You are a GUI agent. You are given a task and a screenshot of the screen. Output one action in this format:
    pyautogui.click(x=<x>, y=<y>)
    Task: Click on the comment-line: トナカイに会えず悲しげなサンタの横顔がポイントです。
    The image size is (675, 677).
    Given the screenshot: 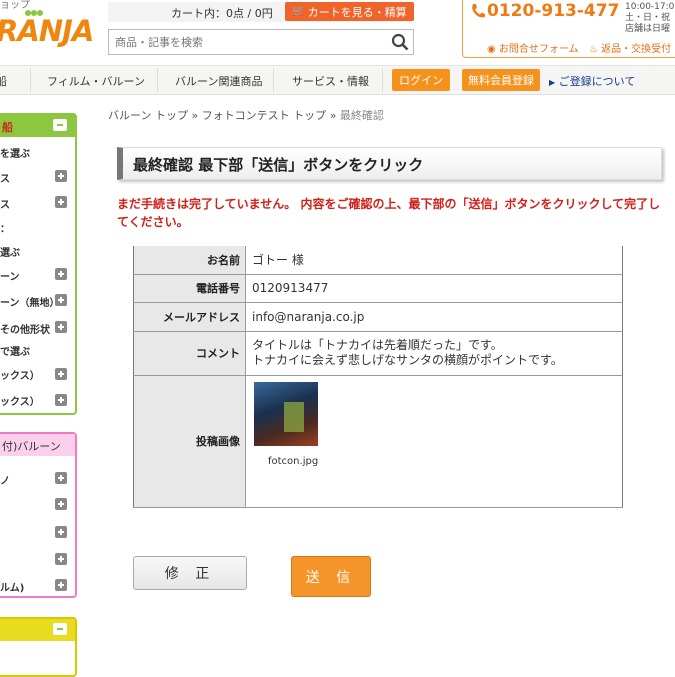 What is the action you would take?
    pyautogui.click(x=407, y=360)
    